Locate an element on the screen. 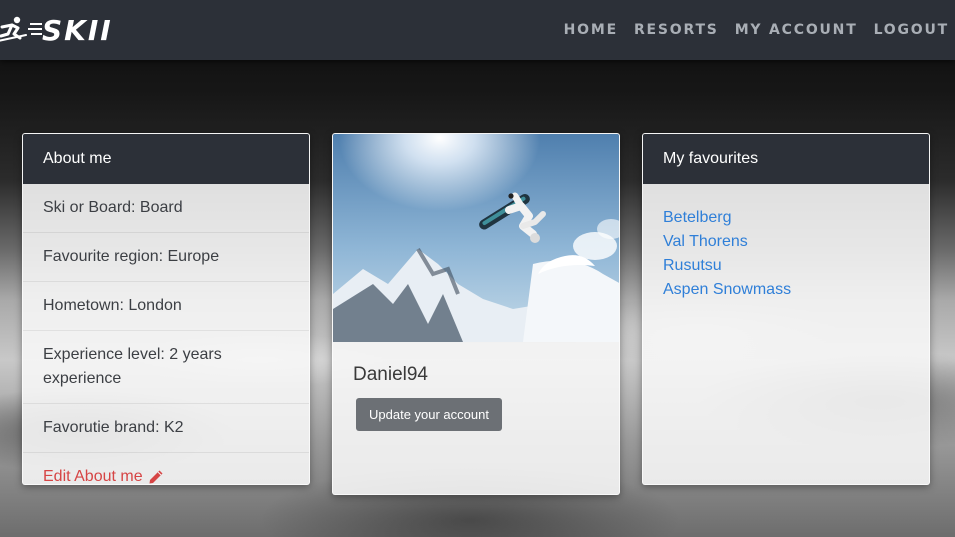  favourite-link-rusutsu: Rusutsu is located at coordinates (692, 265).